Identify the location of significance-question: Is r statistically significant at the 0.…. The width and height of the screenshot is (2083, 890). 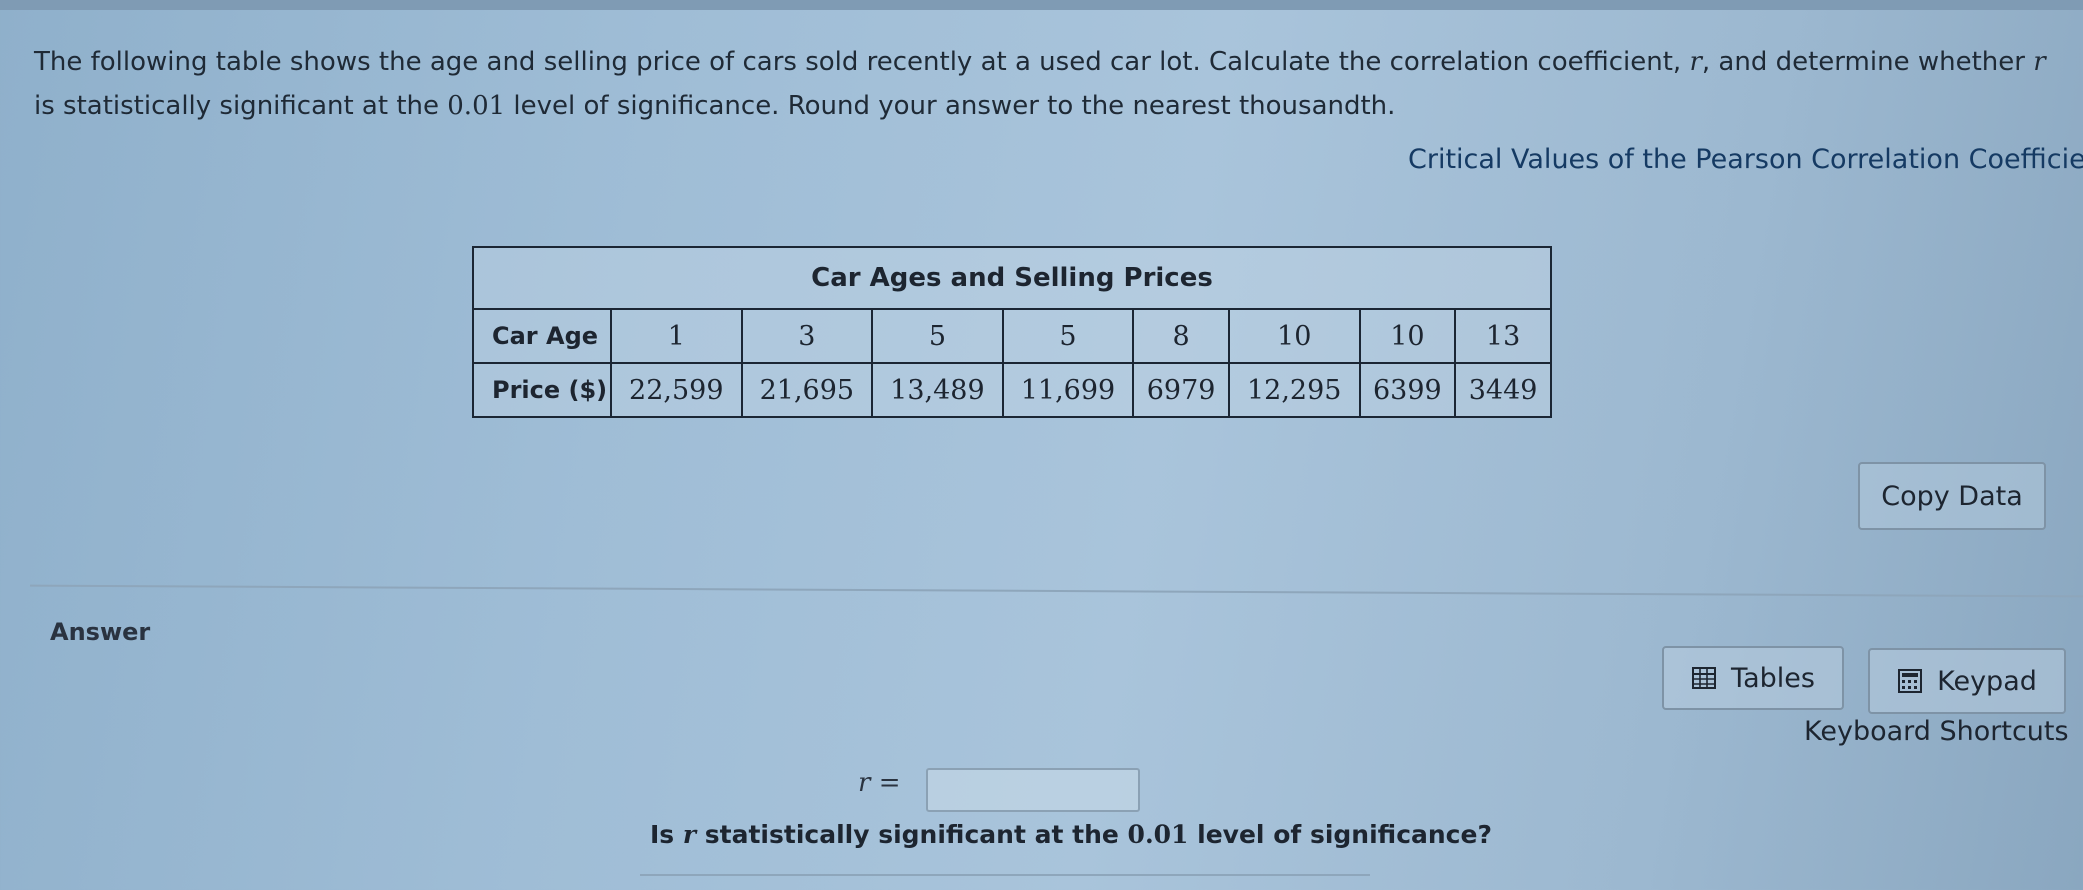
(1071, 834).